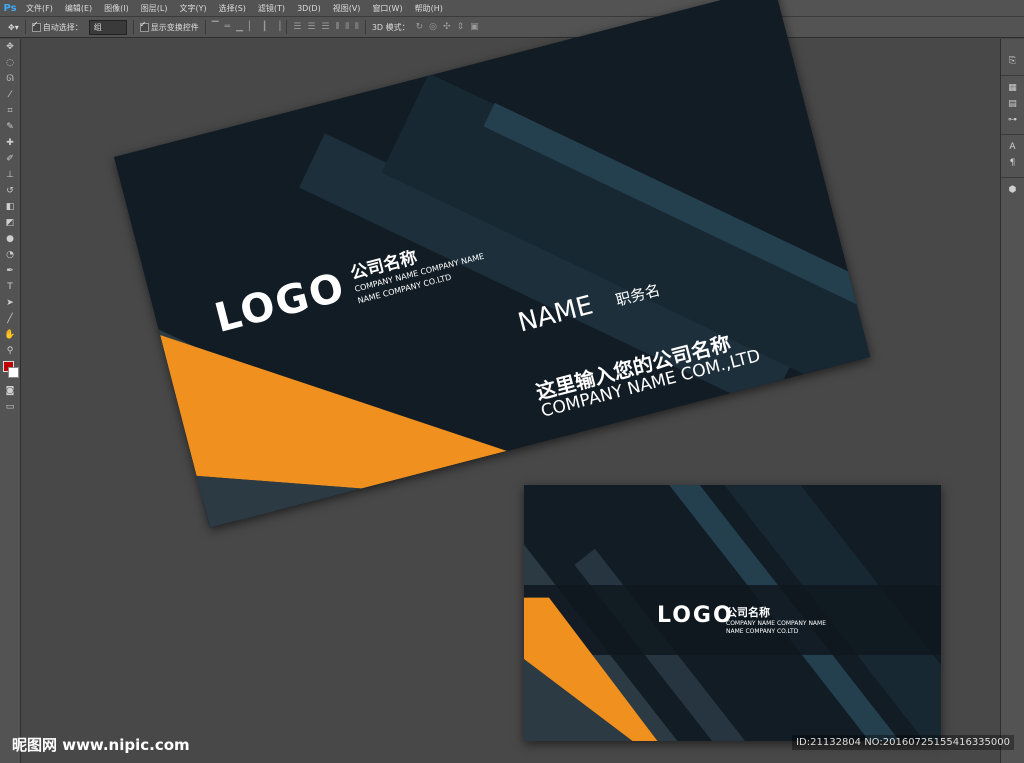  I want to click on distribute-buttons: ☰ ☰ ☰ ⫴ ⫴ ⫴, so click(326, 27).